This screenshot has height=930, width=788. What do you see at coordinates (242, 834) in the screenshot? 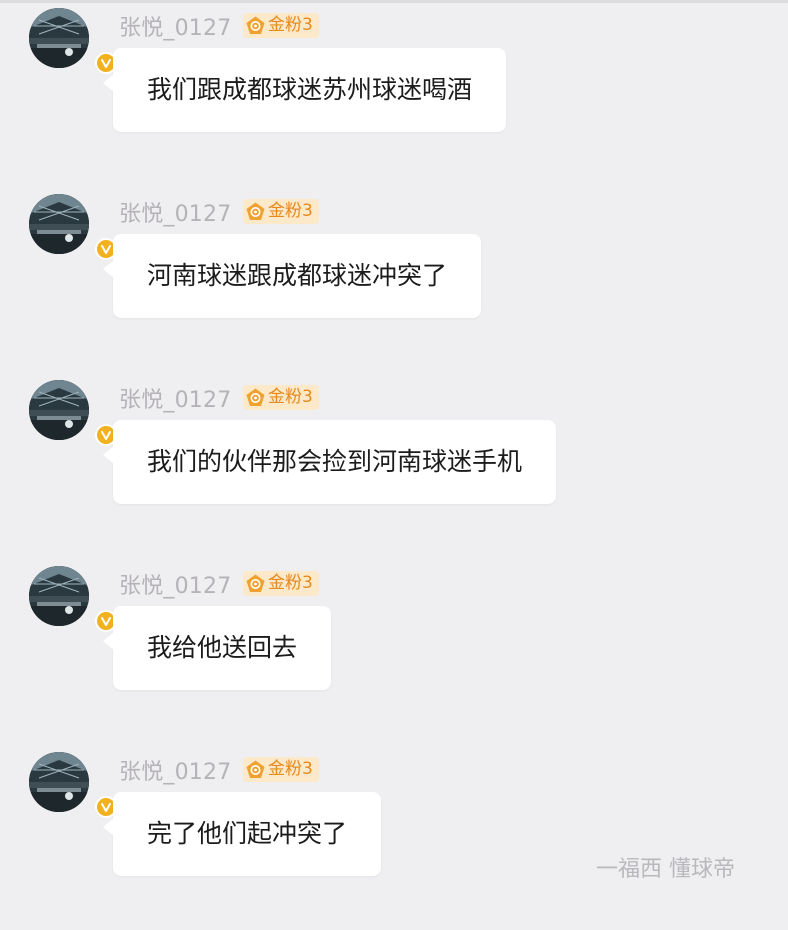
I see `message-bubble: 完了他们起冲突了` at bounding box center [242, 834].